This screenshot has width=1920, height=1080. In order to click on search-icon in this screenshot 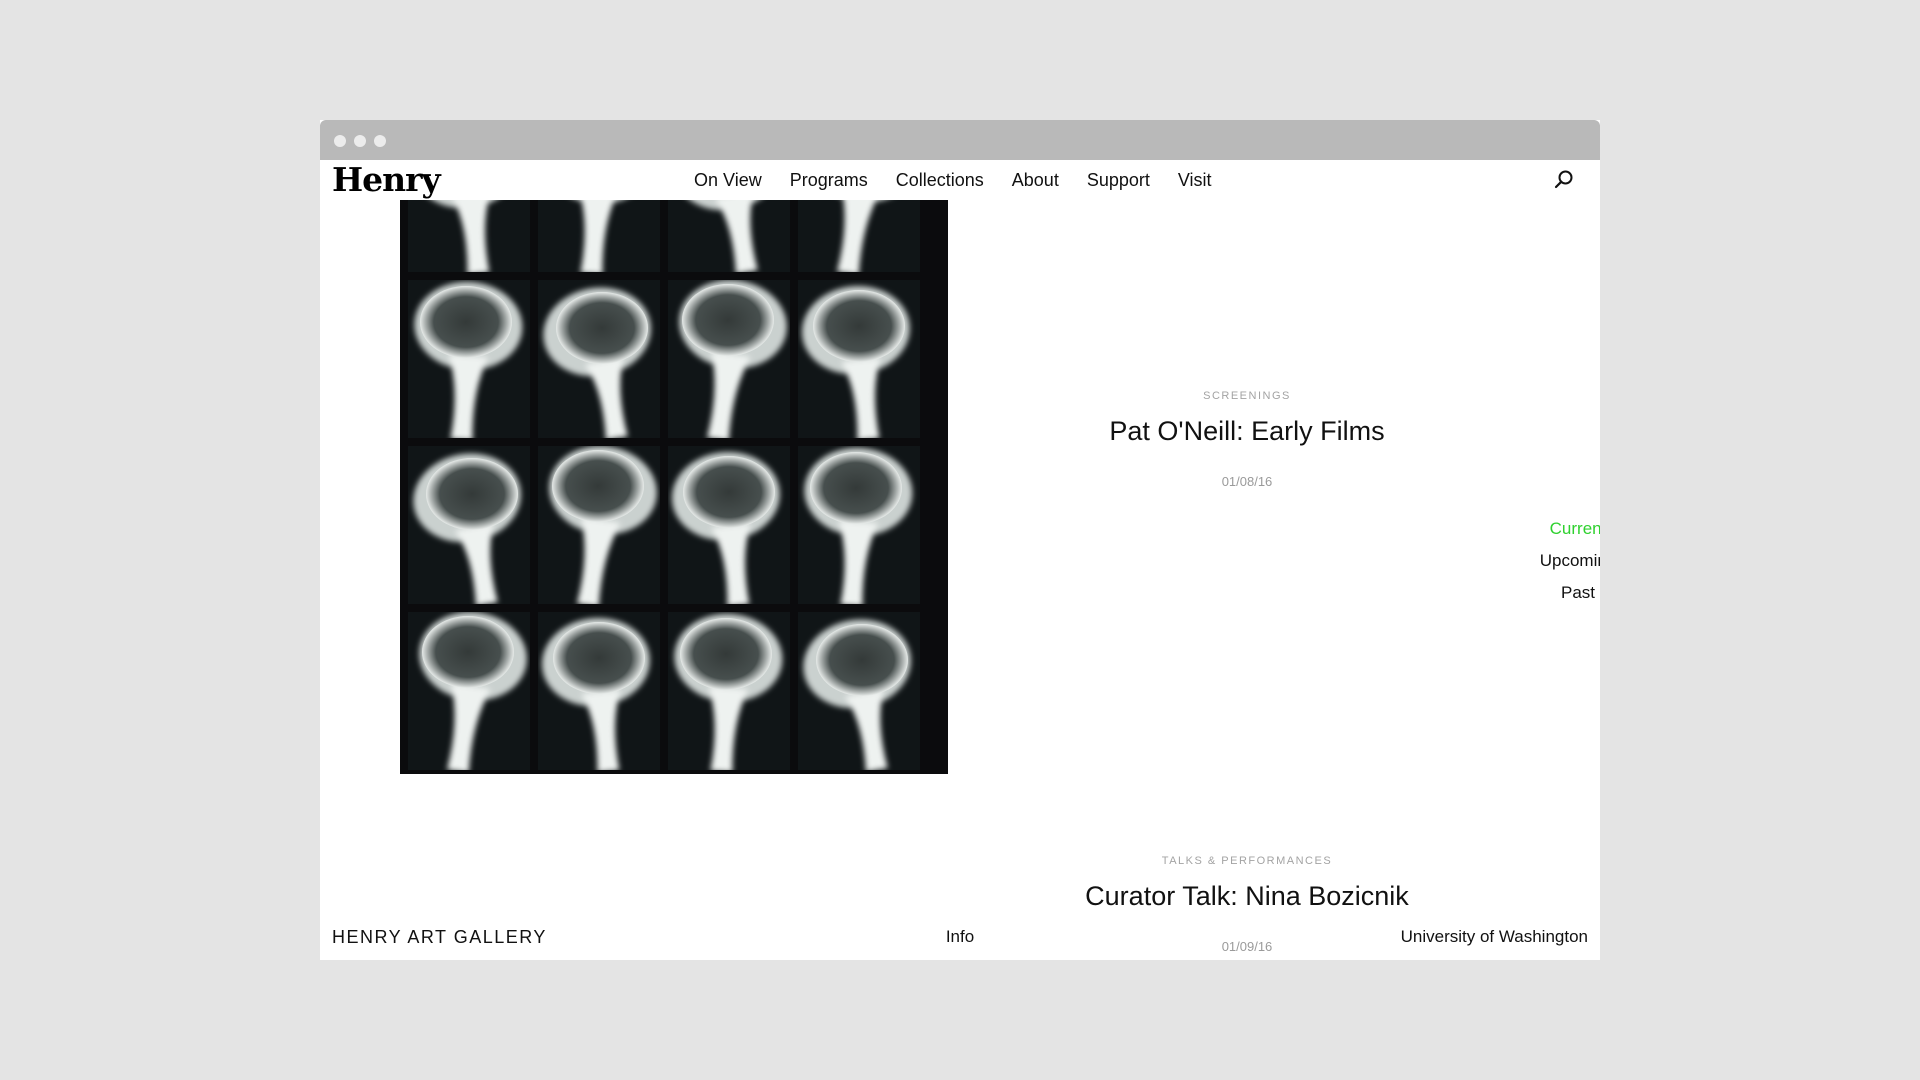, I will do `click(1563, 179)`.